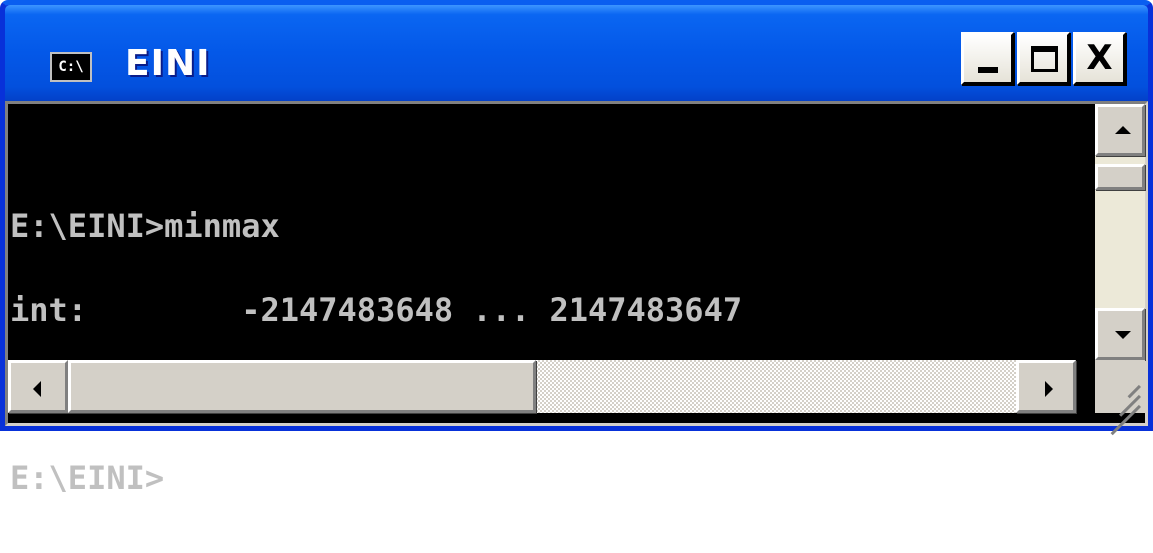  I want to click on horizontal-scrollbar, so click(542, 386).